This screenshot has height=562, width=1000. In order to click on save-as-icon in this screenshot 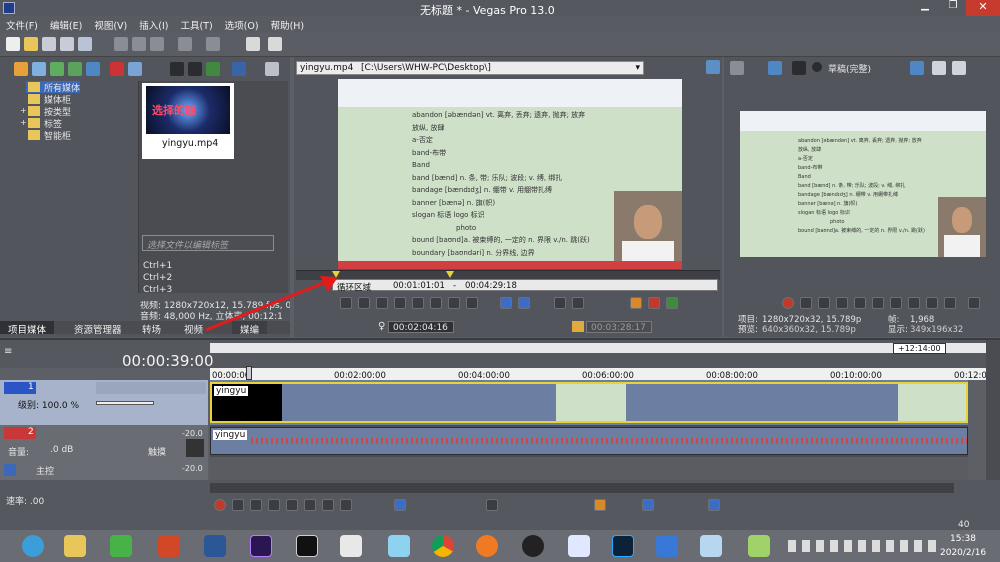, I will do `click(67, 44)`.